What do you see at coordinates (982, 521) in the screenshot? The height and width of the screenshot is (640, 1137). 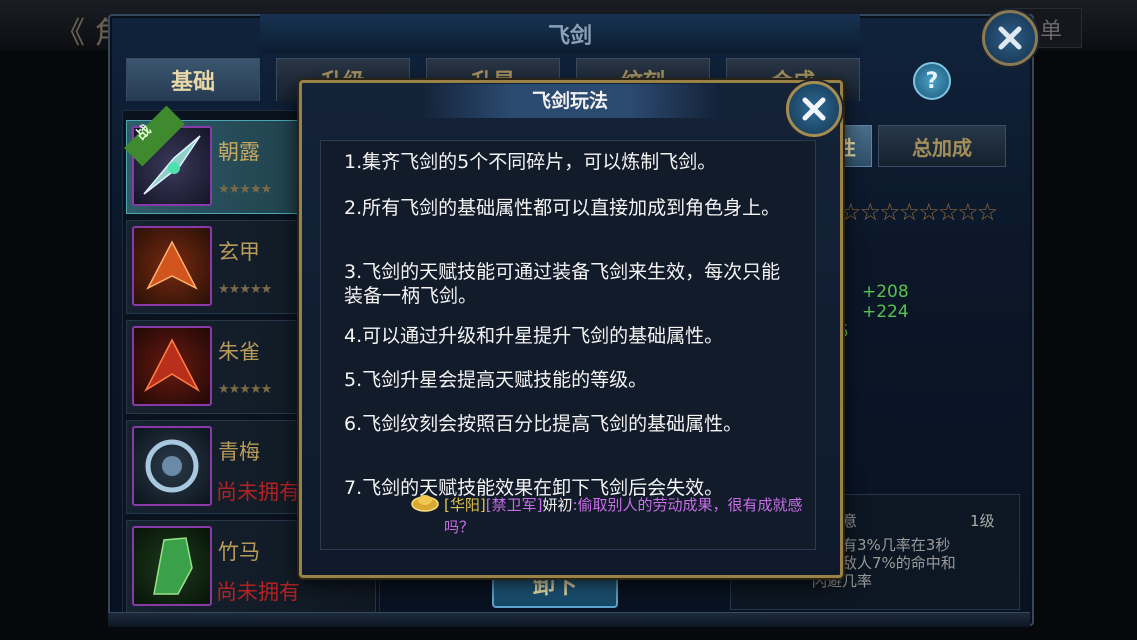 I see `skill-level: 1级` at bounding box center [982, 521].